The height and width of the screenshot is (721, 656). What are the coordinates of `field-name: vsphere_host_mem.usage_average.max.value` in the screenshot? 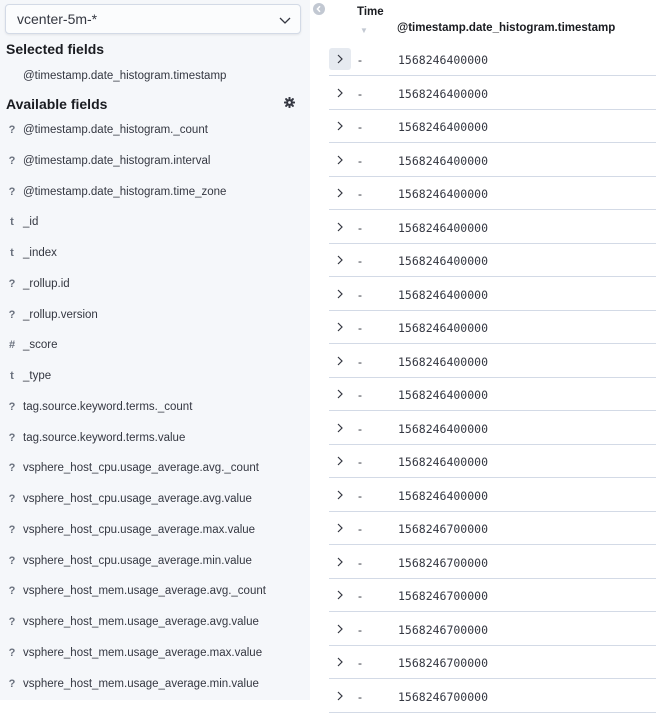 It's located at (143, 652).